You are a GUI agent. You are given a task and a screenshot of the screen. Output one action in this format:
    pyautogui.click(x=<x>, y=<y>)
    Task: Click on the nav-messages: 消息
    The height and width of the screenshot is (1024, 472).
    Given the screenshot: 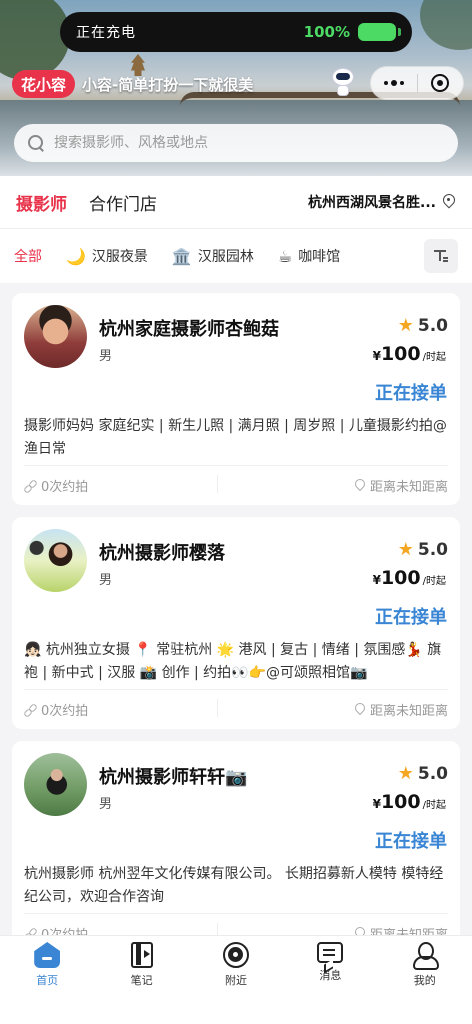 What is the action you would take?
    pyautogui.click(x=330, y=980)
    